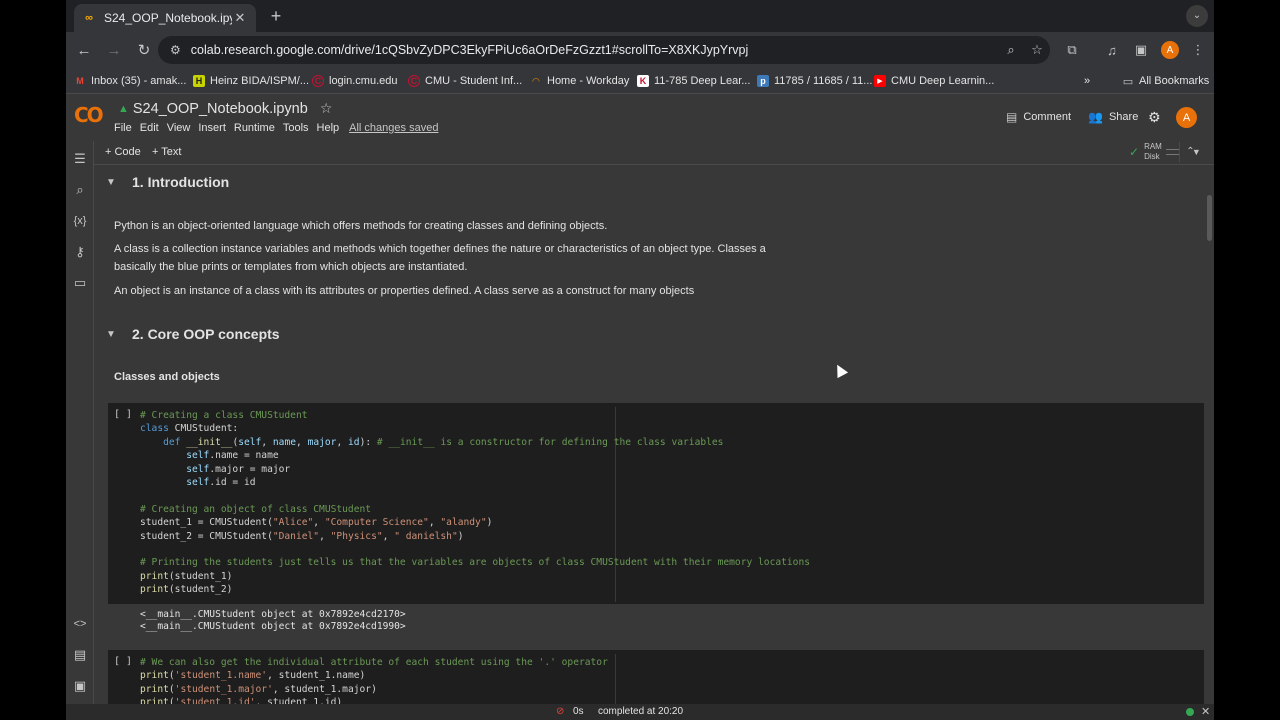 Image resolution: width=1280 pixels, height=720 pixels. I want to click on menu-tools: Tools, so click(296, 128).